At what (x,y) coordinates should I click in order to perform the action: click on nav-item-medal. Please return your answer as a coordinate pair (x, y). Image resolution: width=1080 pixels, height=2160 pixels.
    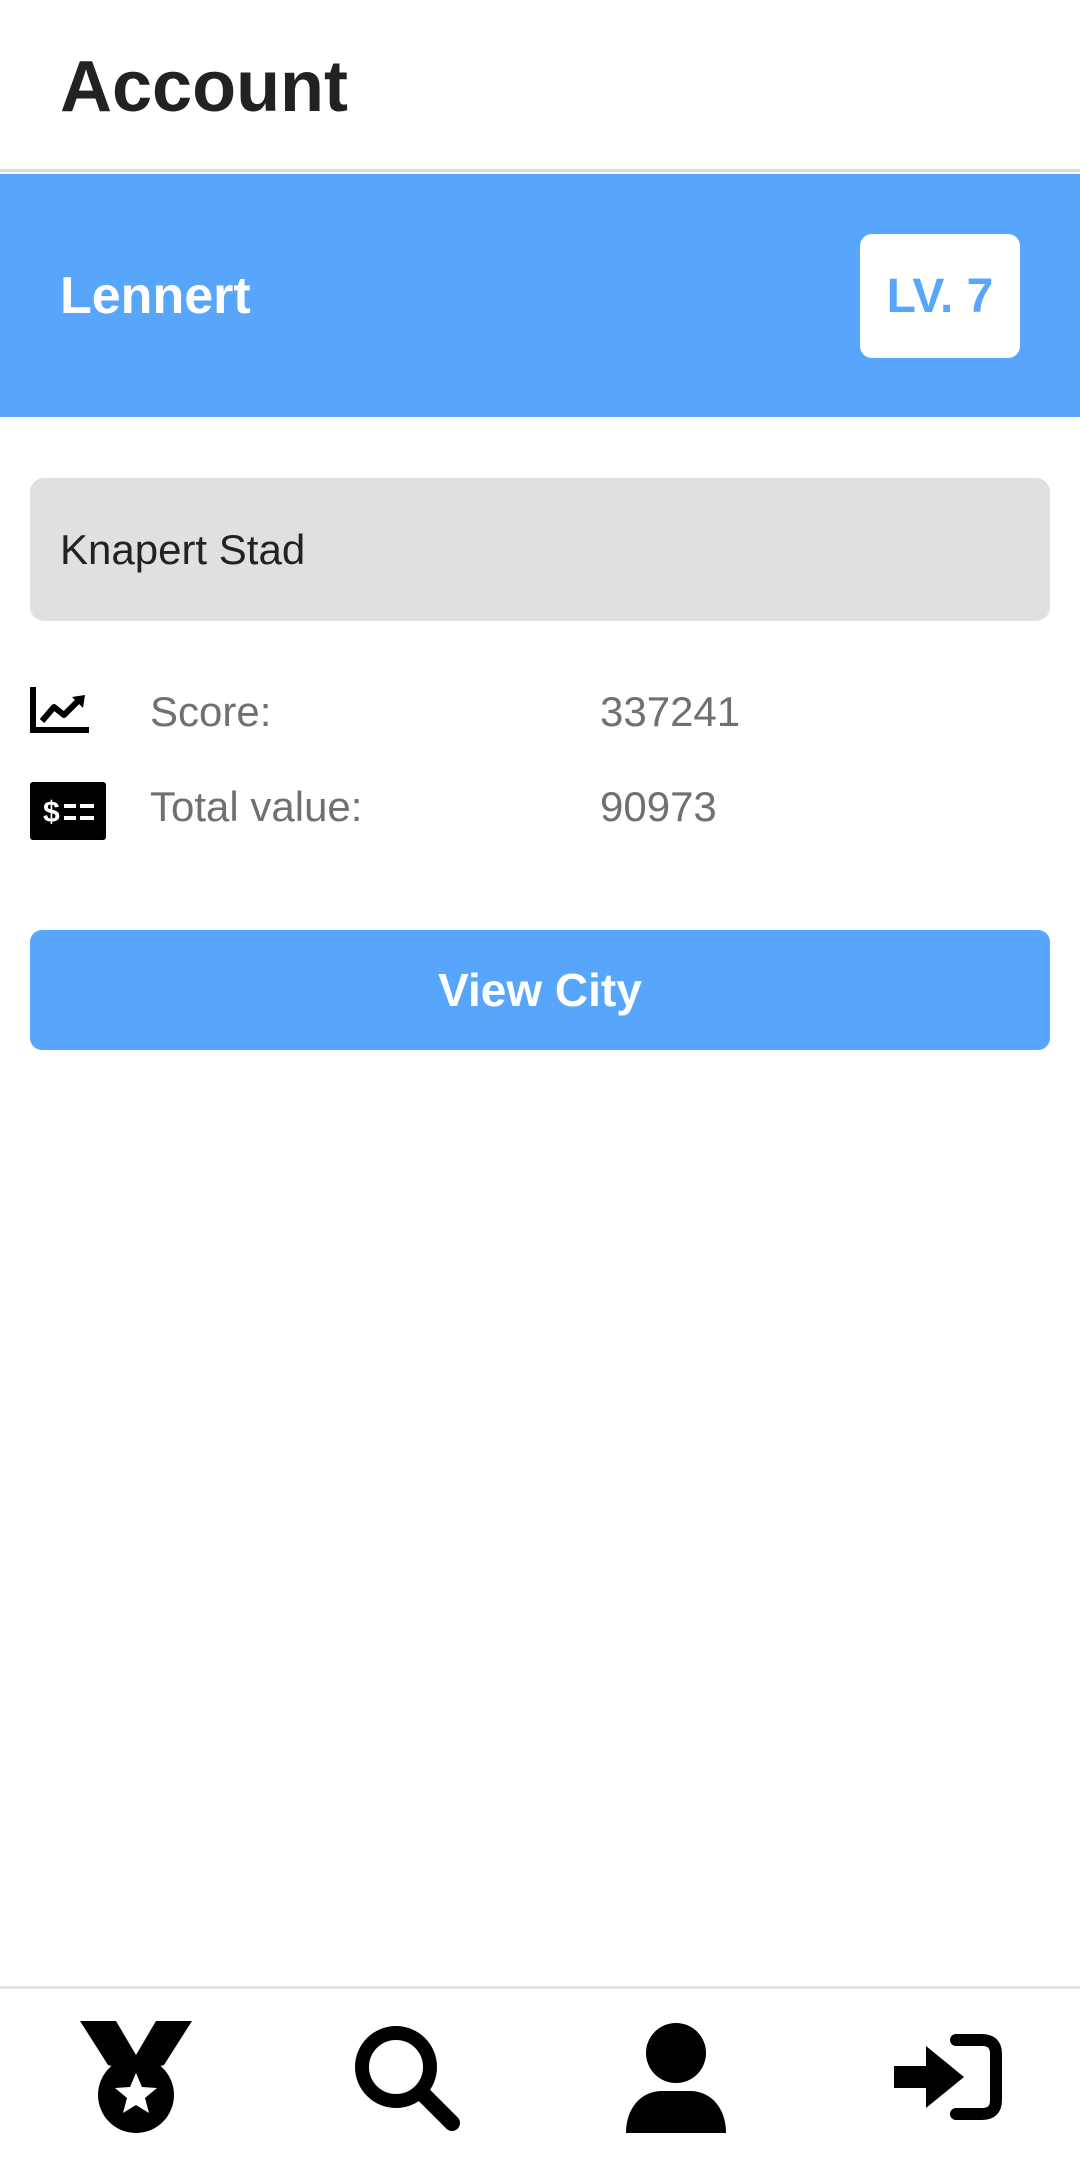
    Looking at the image, I should click on (135, 2079).